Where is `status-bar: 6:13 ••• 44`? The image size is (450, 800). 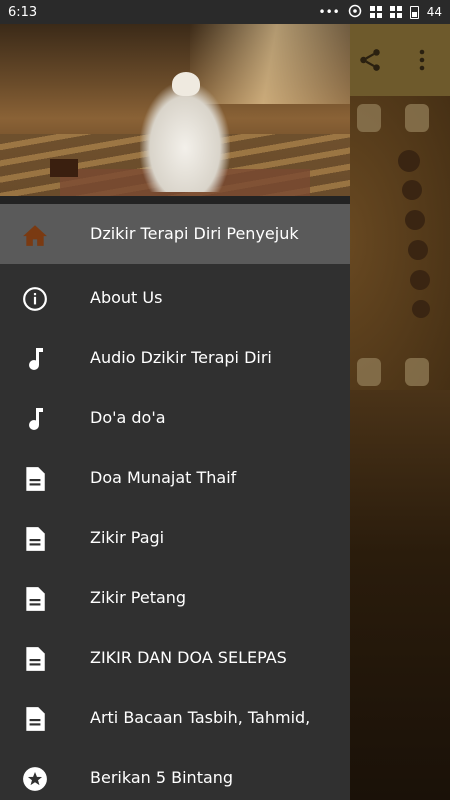
status-bar: 6:13 ••• 44 is located at coordinates (225, 12).